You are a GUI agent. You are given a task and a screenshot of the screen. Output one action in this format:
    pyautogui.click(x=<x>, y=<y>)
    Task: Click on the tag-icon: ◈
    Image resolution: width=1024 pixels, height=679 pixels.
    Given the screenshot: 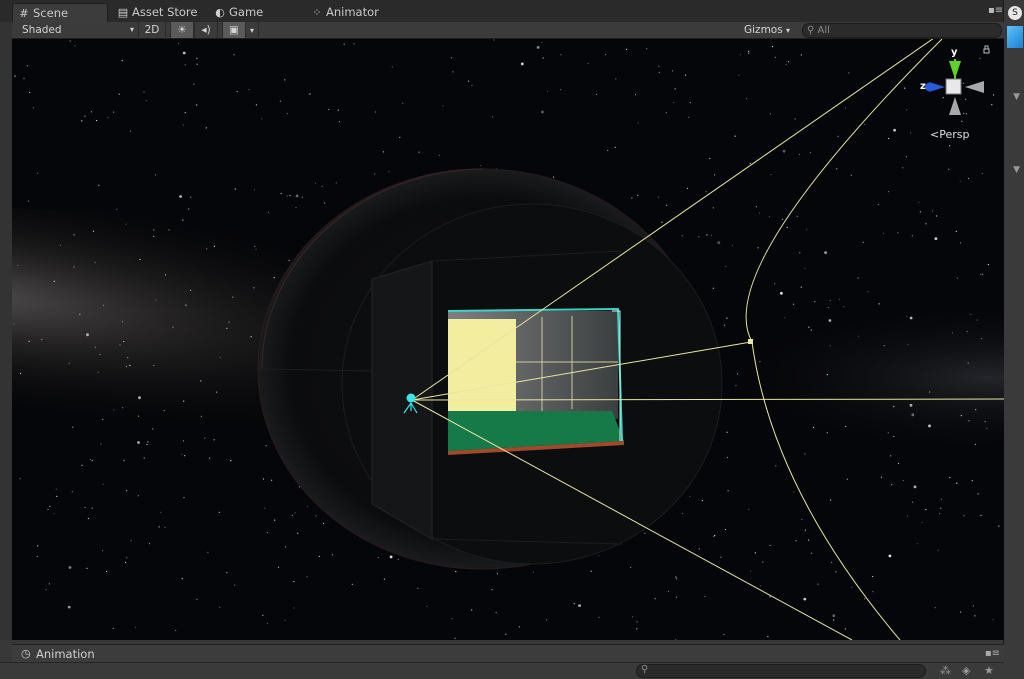 What is the action you would take?
    pyautogui.click(x=966, y=670)
    